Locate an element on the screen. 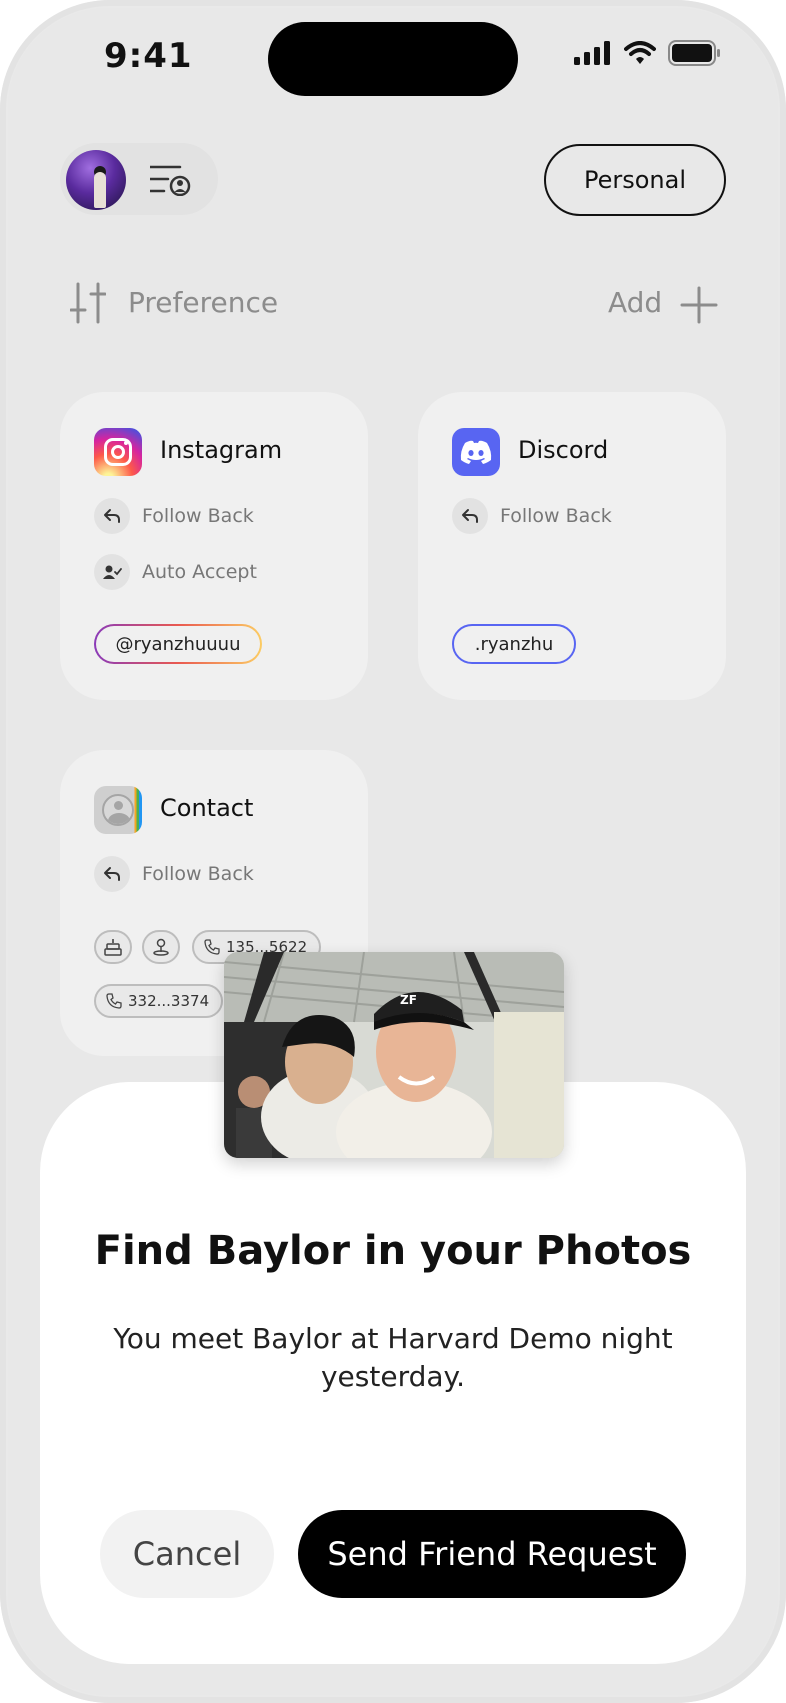  contact-follow-back-option: Follow Back is located at coordinates (174, 874).